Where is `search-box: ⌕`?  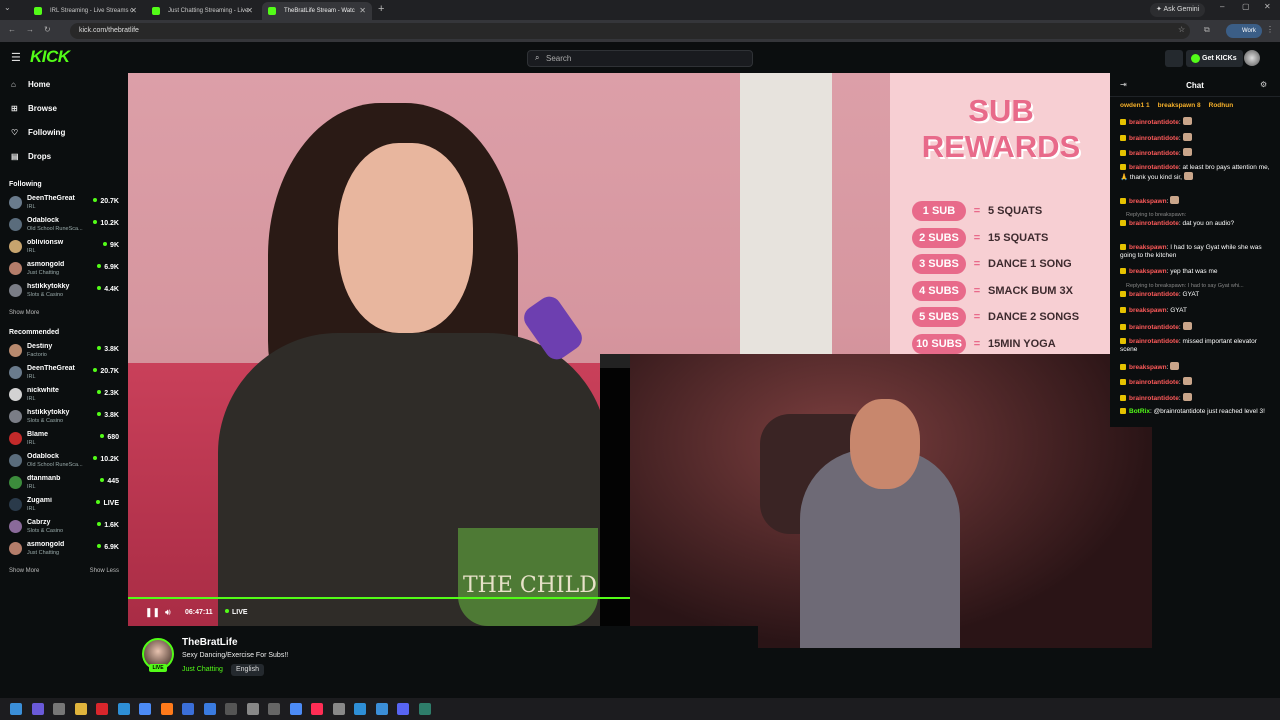
search-box: ⌕ is located at coordinates (640, 58).